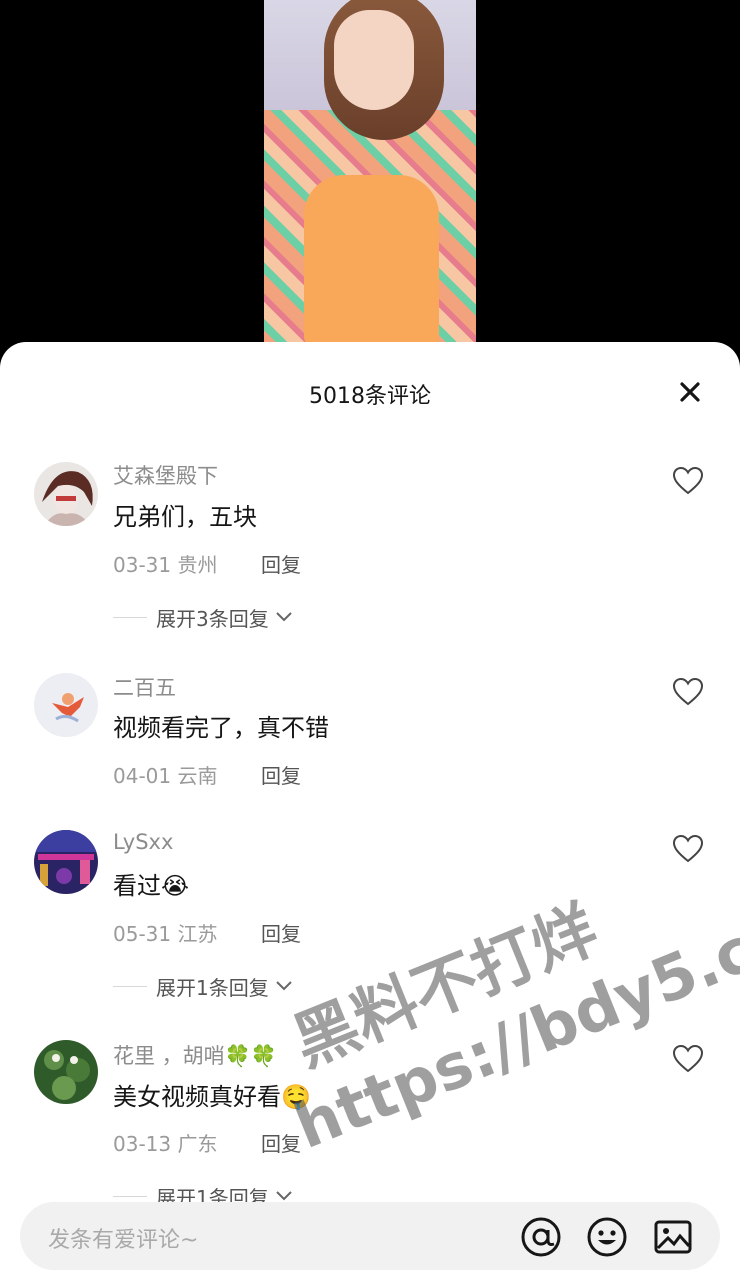 Image resolution: width=740 pixels, height=1280 pixels. What do you see at coordinates (142, 565) in the screenshot?
I see `comment-date: 03-31` at bounding box center [142, 565].